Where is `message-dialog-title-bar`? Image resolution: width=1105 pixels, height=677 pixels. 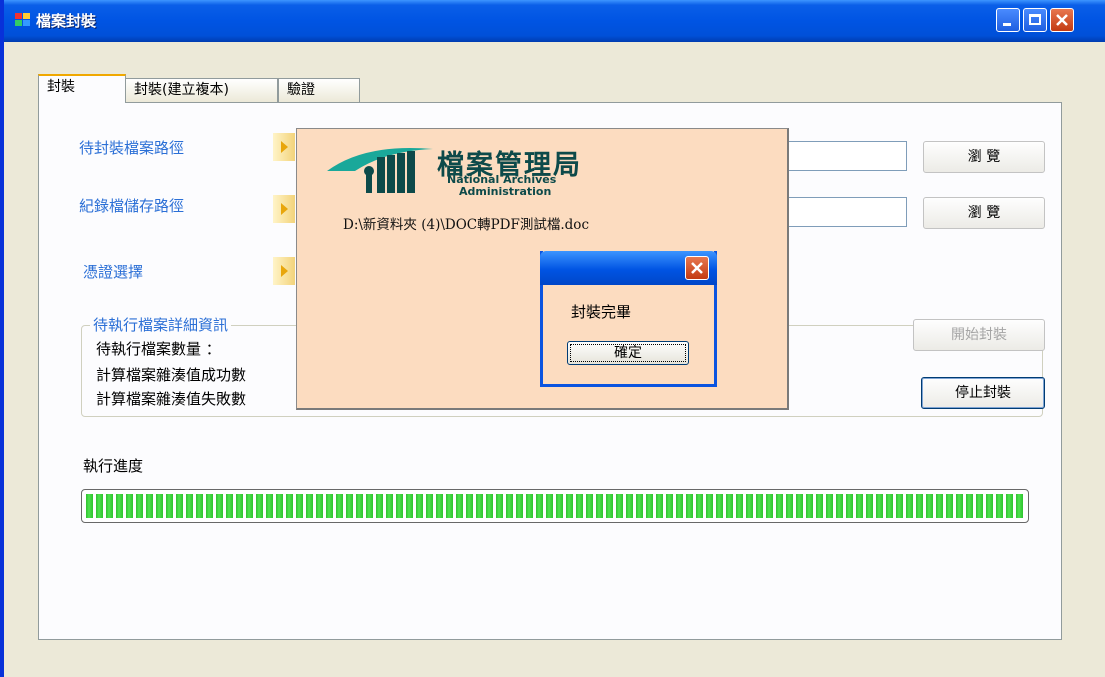
message-dialog-title-bar is located at coordinates (628, 268).